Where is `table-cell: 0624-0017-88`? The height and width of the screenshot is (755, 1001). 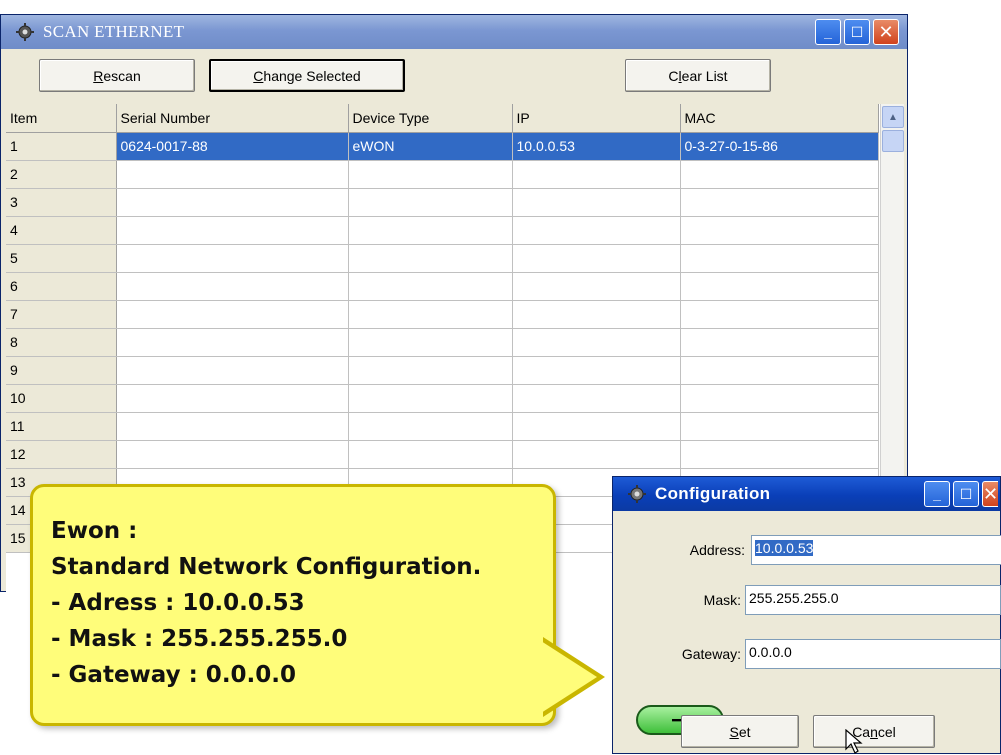 table-cell: 0624-0017-88 is located at coordinates (232, 146).